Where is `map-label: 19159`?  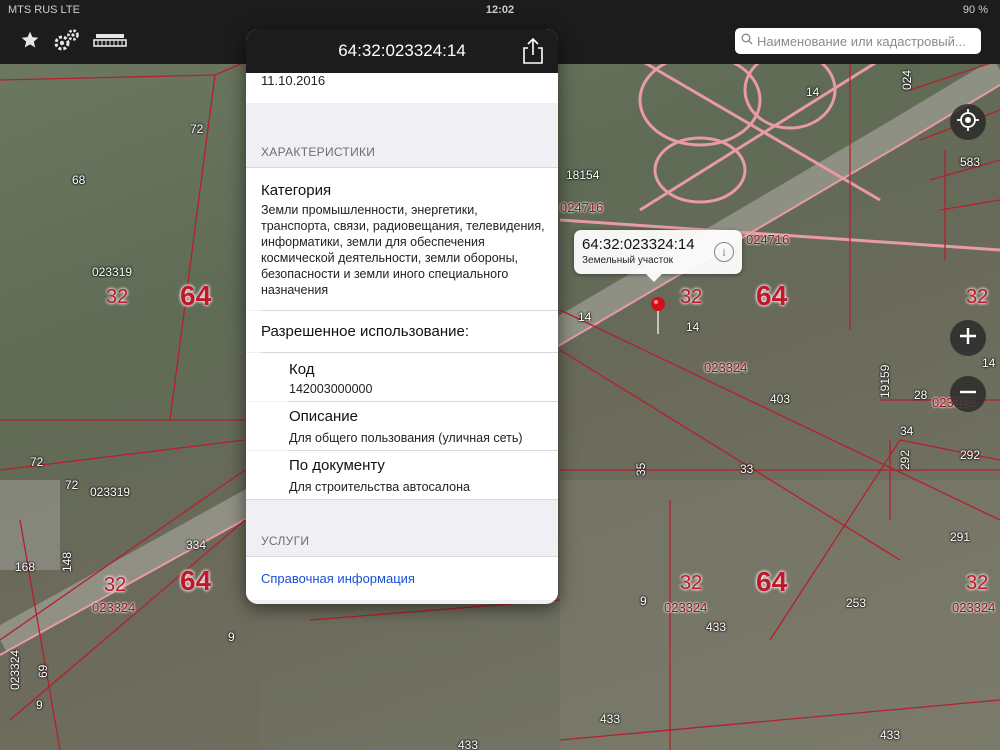
map-label: 19159 is located at coordinates (885, 381).